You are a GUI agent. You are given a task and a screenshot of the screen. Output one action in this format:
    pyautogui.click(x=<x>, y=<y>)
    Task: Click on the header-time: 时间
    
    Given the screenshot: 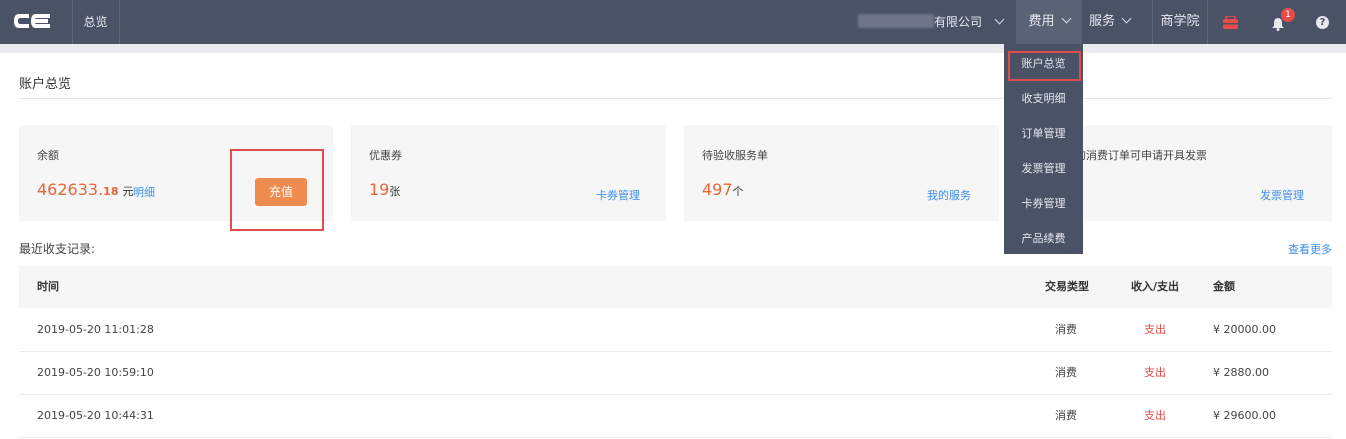 What is the action you would take?
    pyautogui.click(x=48, y=286)
    